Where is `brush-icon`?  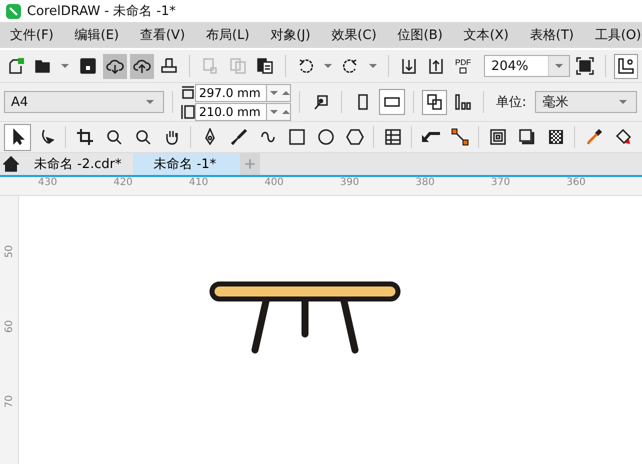 brush-icon is located at coordinates (239, 137).